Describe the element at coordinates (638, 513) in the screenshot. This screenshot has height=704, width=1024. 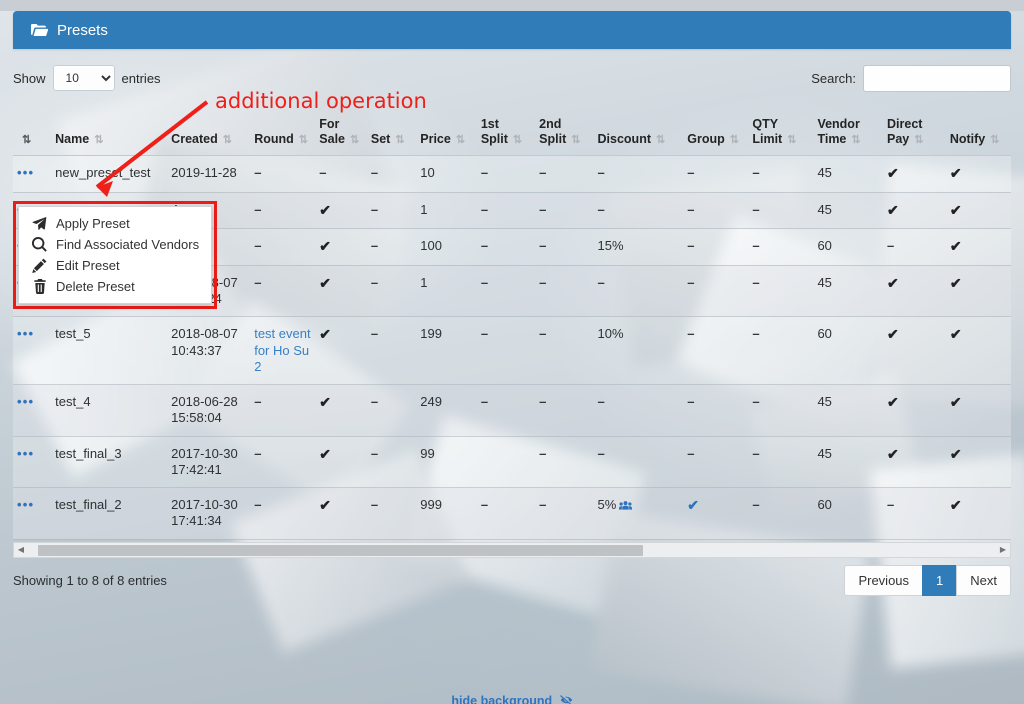
I see `cell-discount: 5%` at that location.